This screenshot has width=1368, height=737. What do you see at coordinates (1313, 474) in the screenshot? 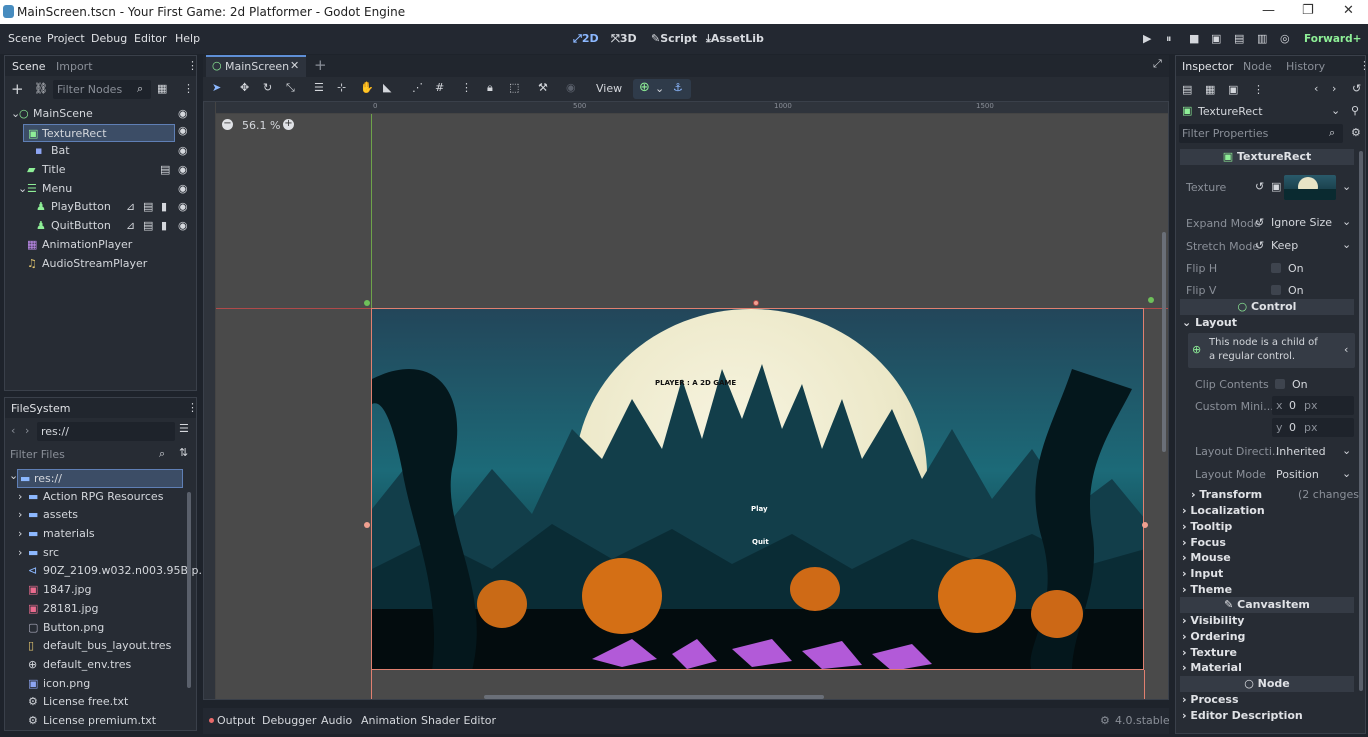
I see `layout-mode-select: Position ⌄` at bounding box center [1313, 474].